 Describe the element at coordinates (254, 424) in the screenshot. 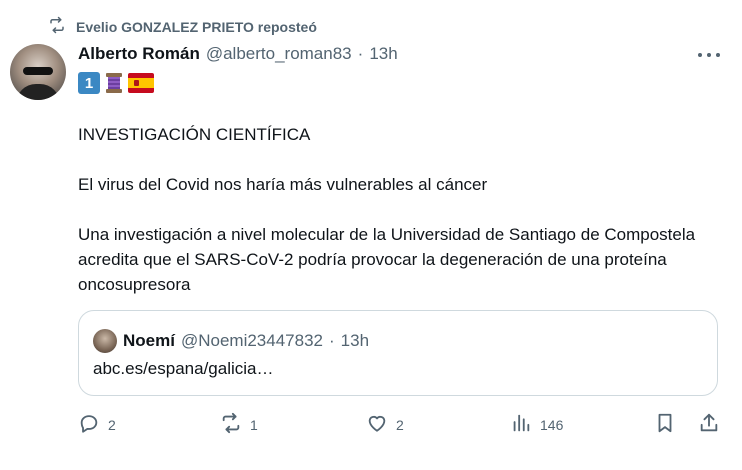

I see `repost-count: 1` at that location.